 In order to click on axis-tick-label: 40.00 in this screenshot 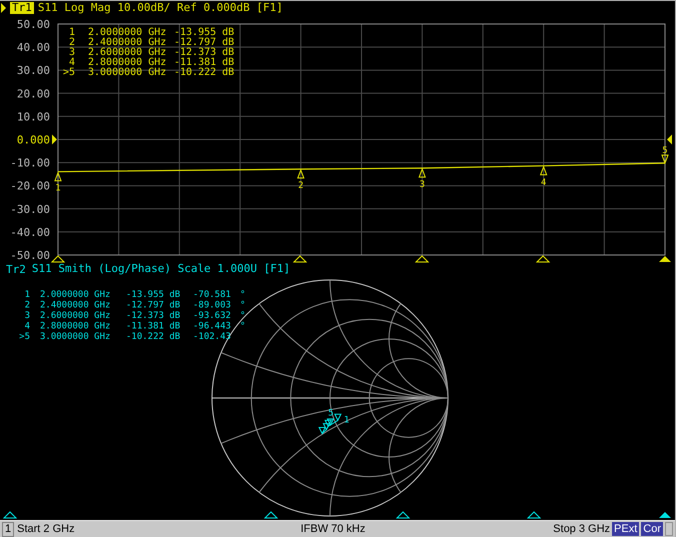, I will do `click(33, 47)`.